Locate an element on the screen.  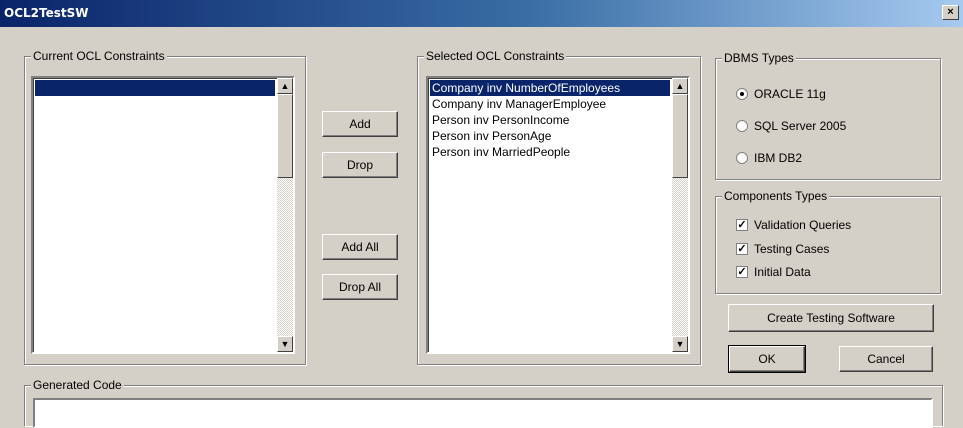
add-all-button: Add All is located at coordinates (360, 247).